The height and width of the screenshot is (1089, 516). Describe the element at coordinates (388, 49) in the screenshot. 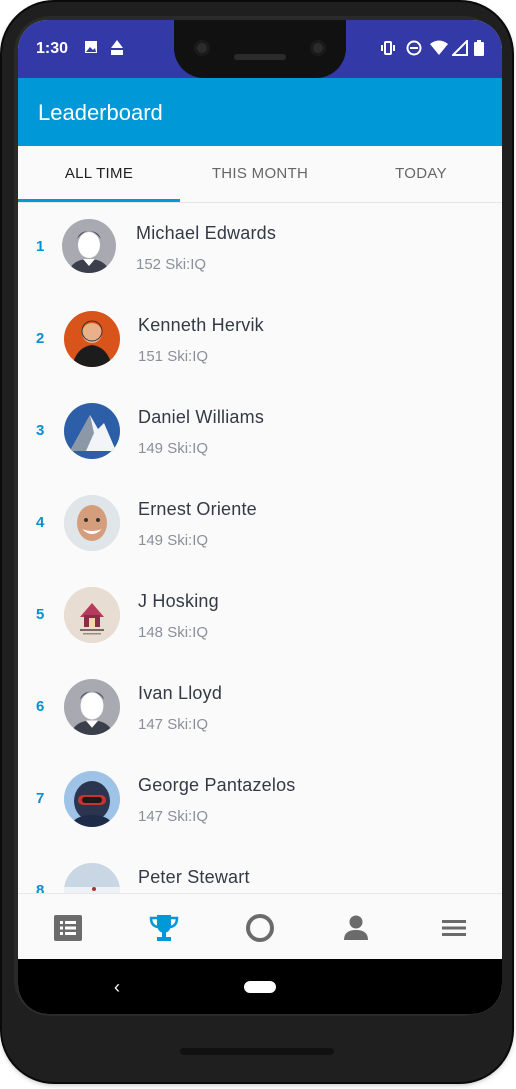

I see `vibrate-icon` at that location.